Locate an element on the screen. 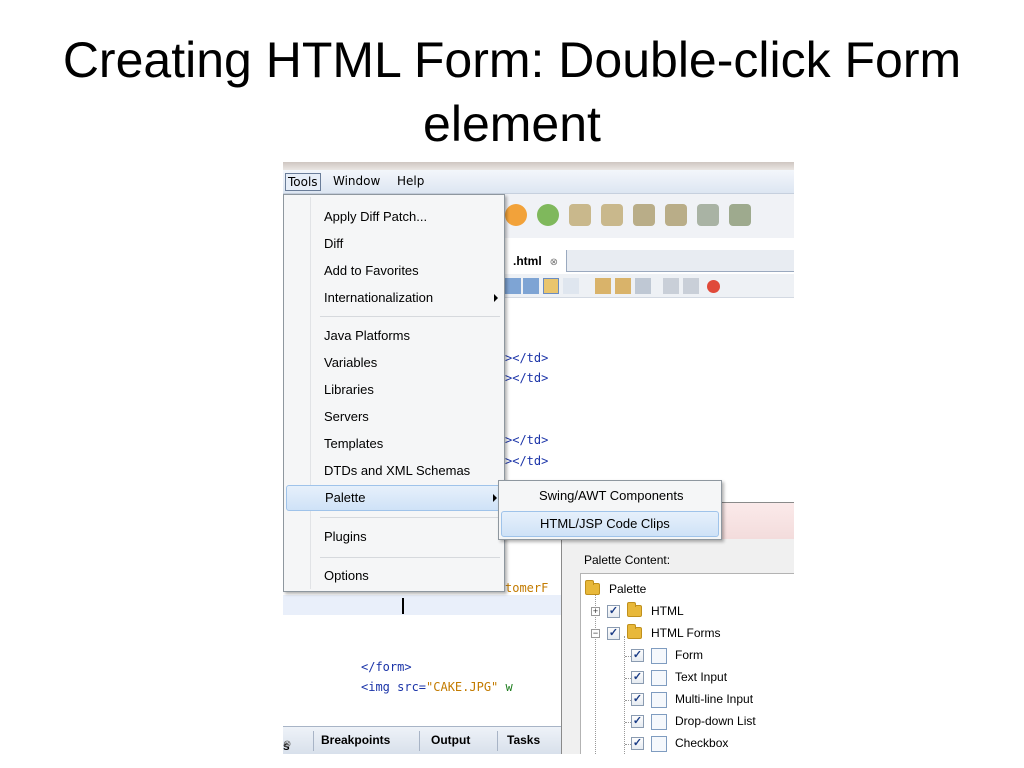  checkbox-element-icon is located at coordinates (659, 744).